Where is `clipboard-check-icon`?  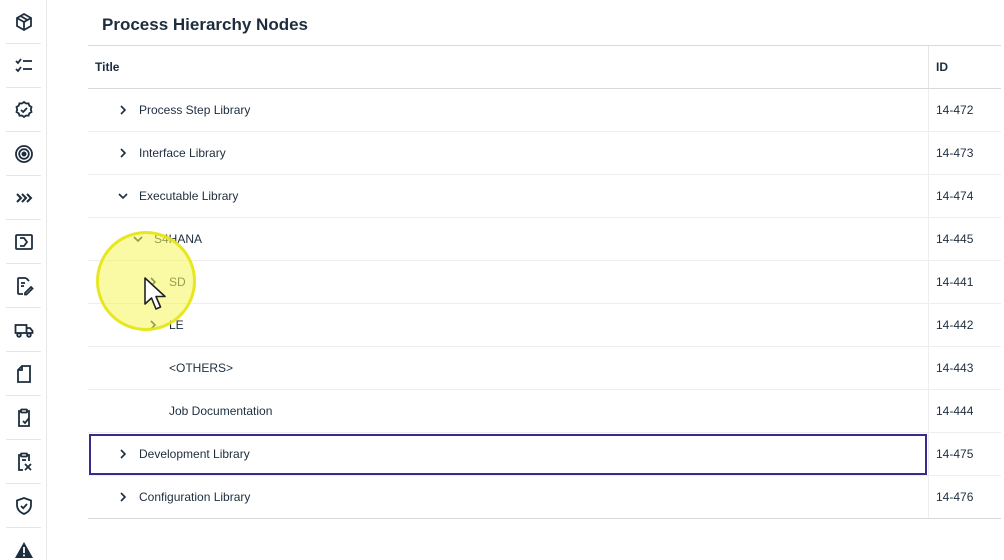
clipboard-check-icon is located at coordinates (23, 417).